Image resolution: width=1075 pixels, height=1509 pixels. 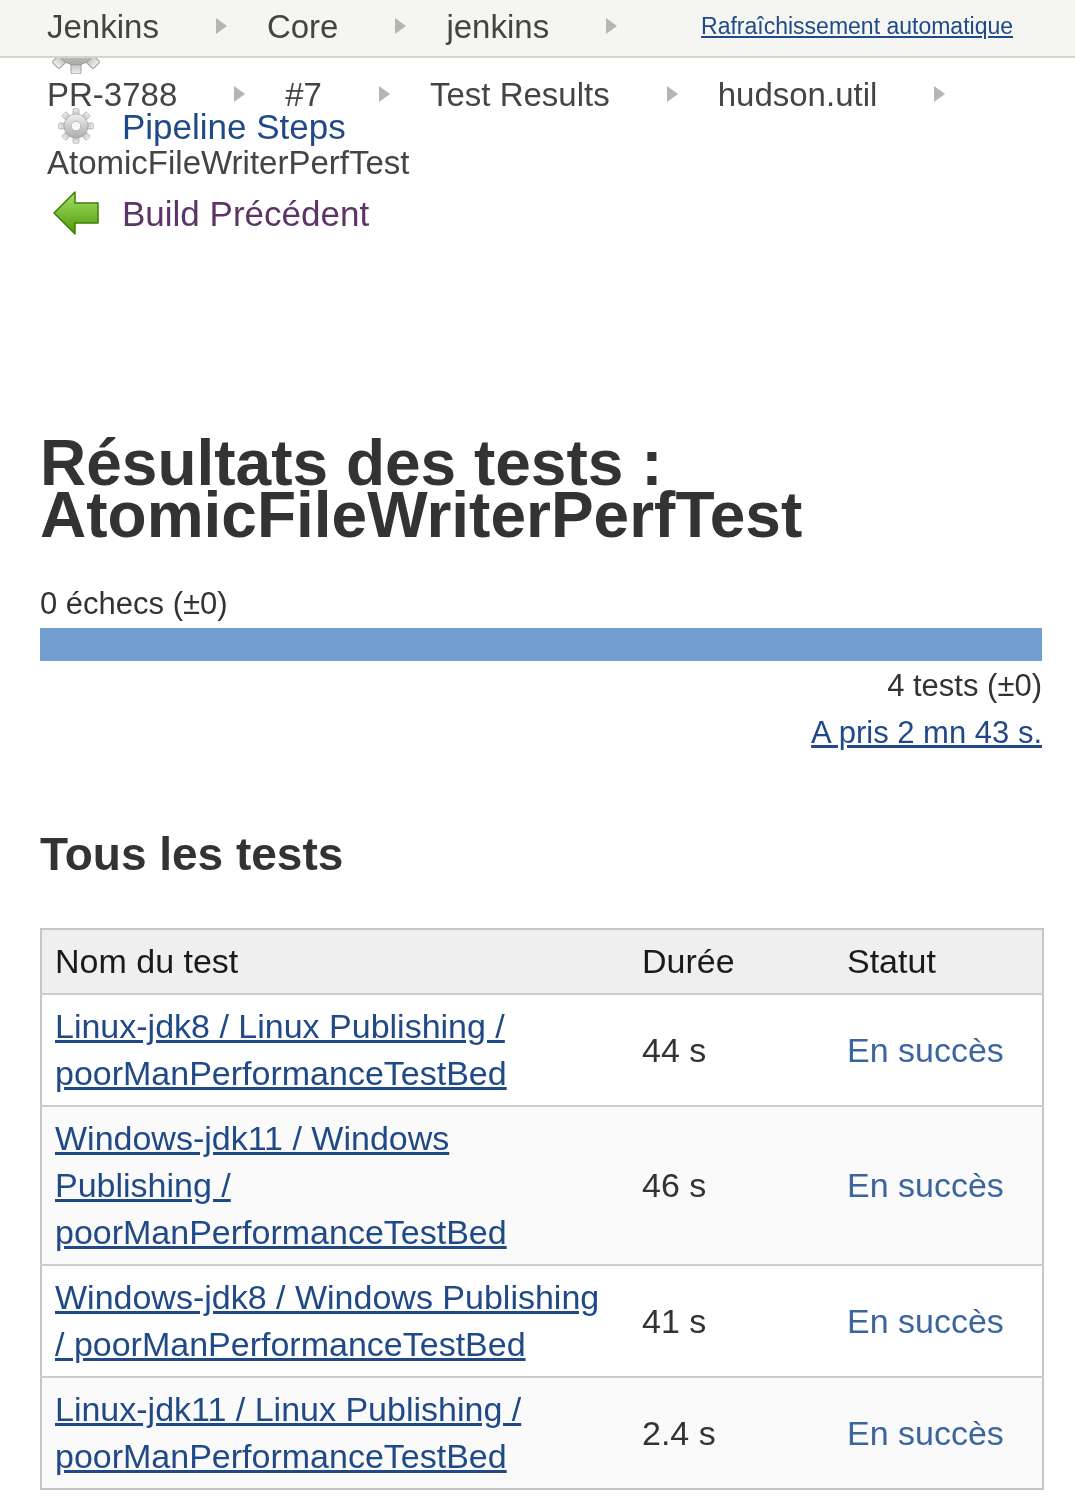 I want to click on failure-summary: 0 échecs (±0), so click(x=134, y=604).